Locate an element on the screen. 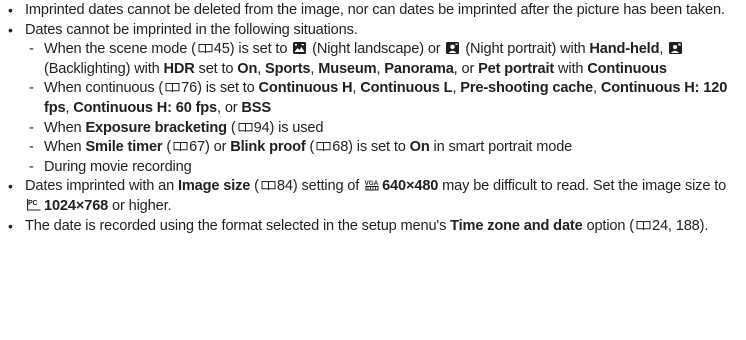  bold-term: Continuous H: 60 fps is located at coordinates (145, 107).